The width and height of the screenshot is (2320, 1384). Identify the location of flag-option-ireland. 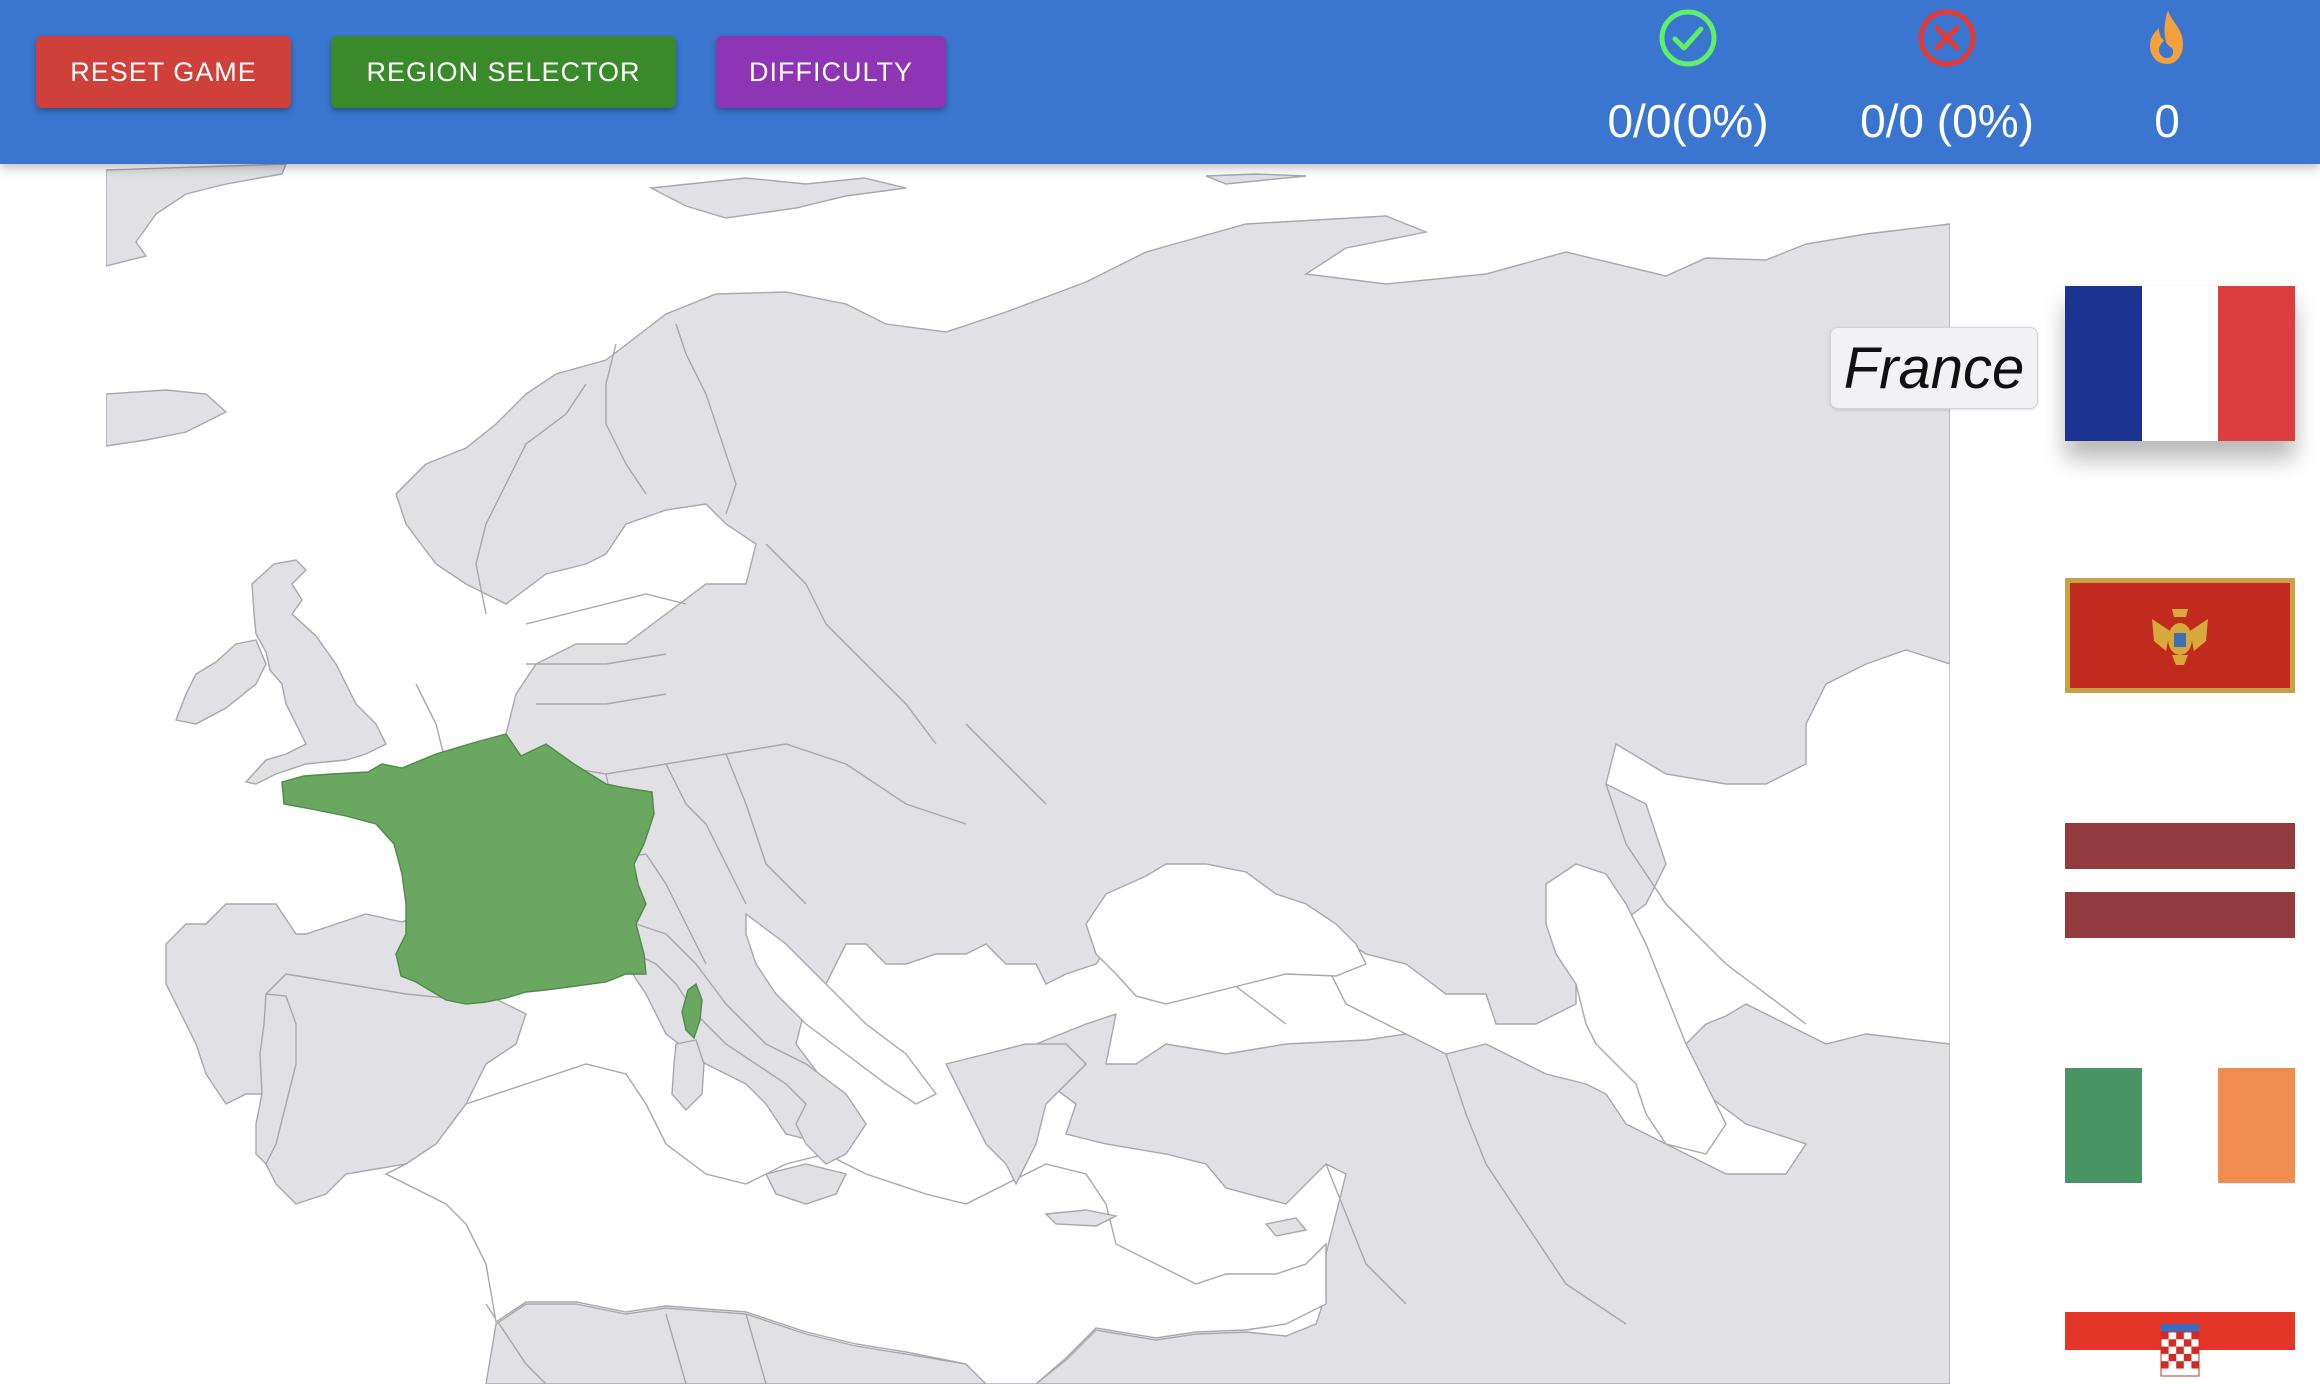
(2180, 1125).